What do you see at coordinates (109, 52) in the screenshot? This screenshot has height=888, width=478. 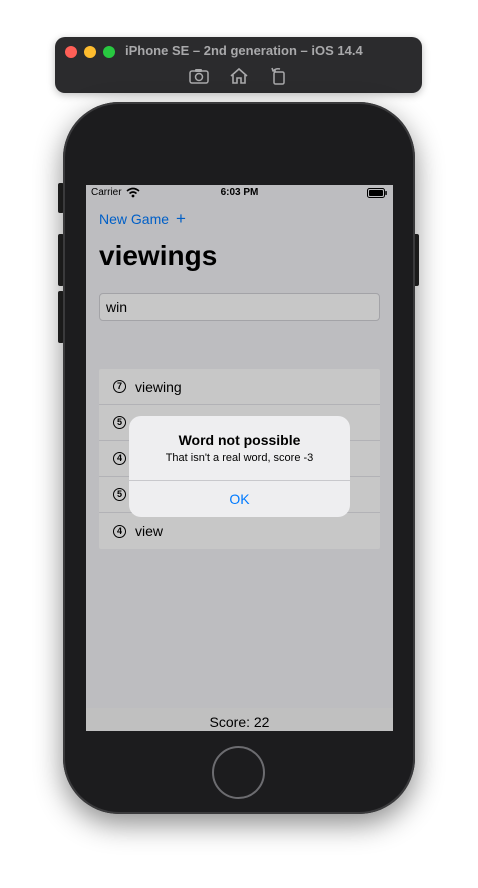 I see `zoom-window-button` at bounding box center [109, 52].